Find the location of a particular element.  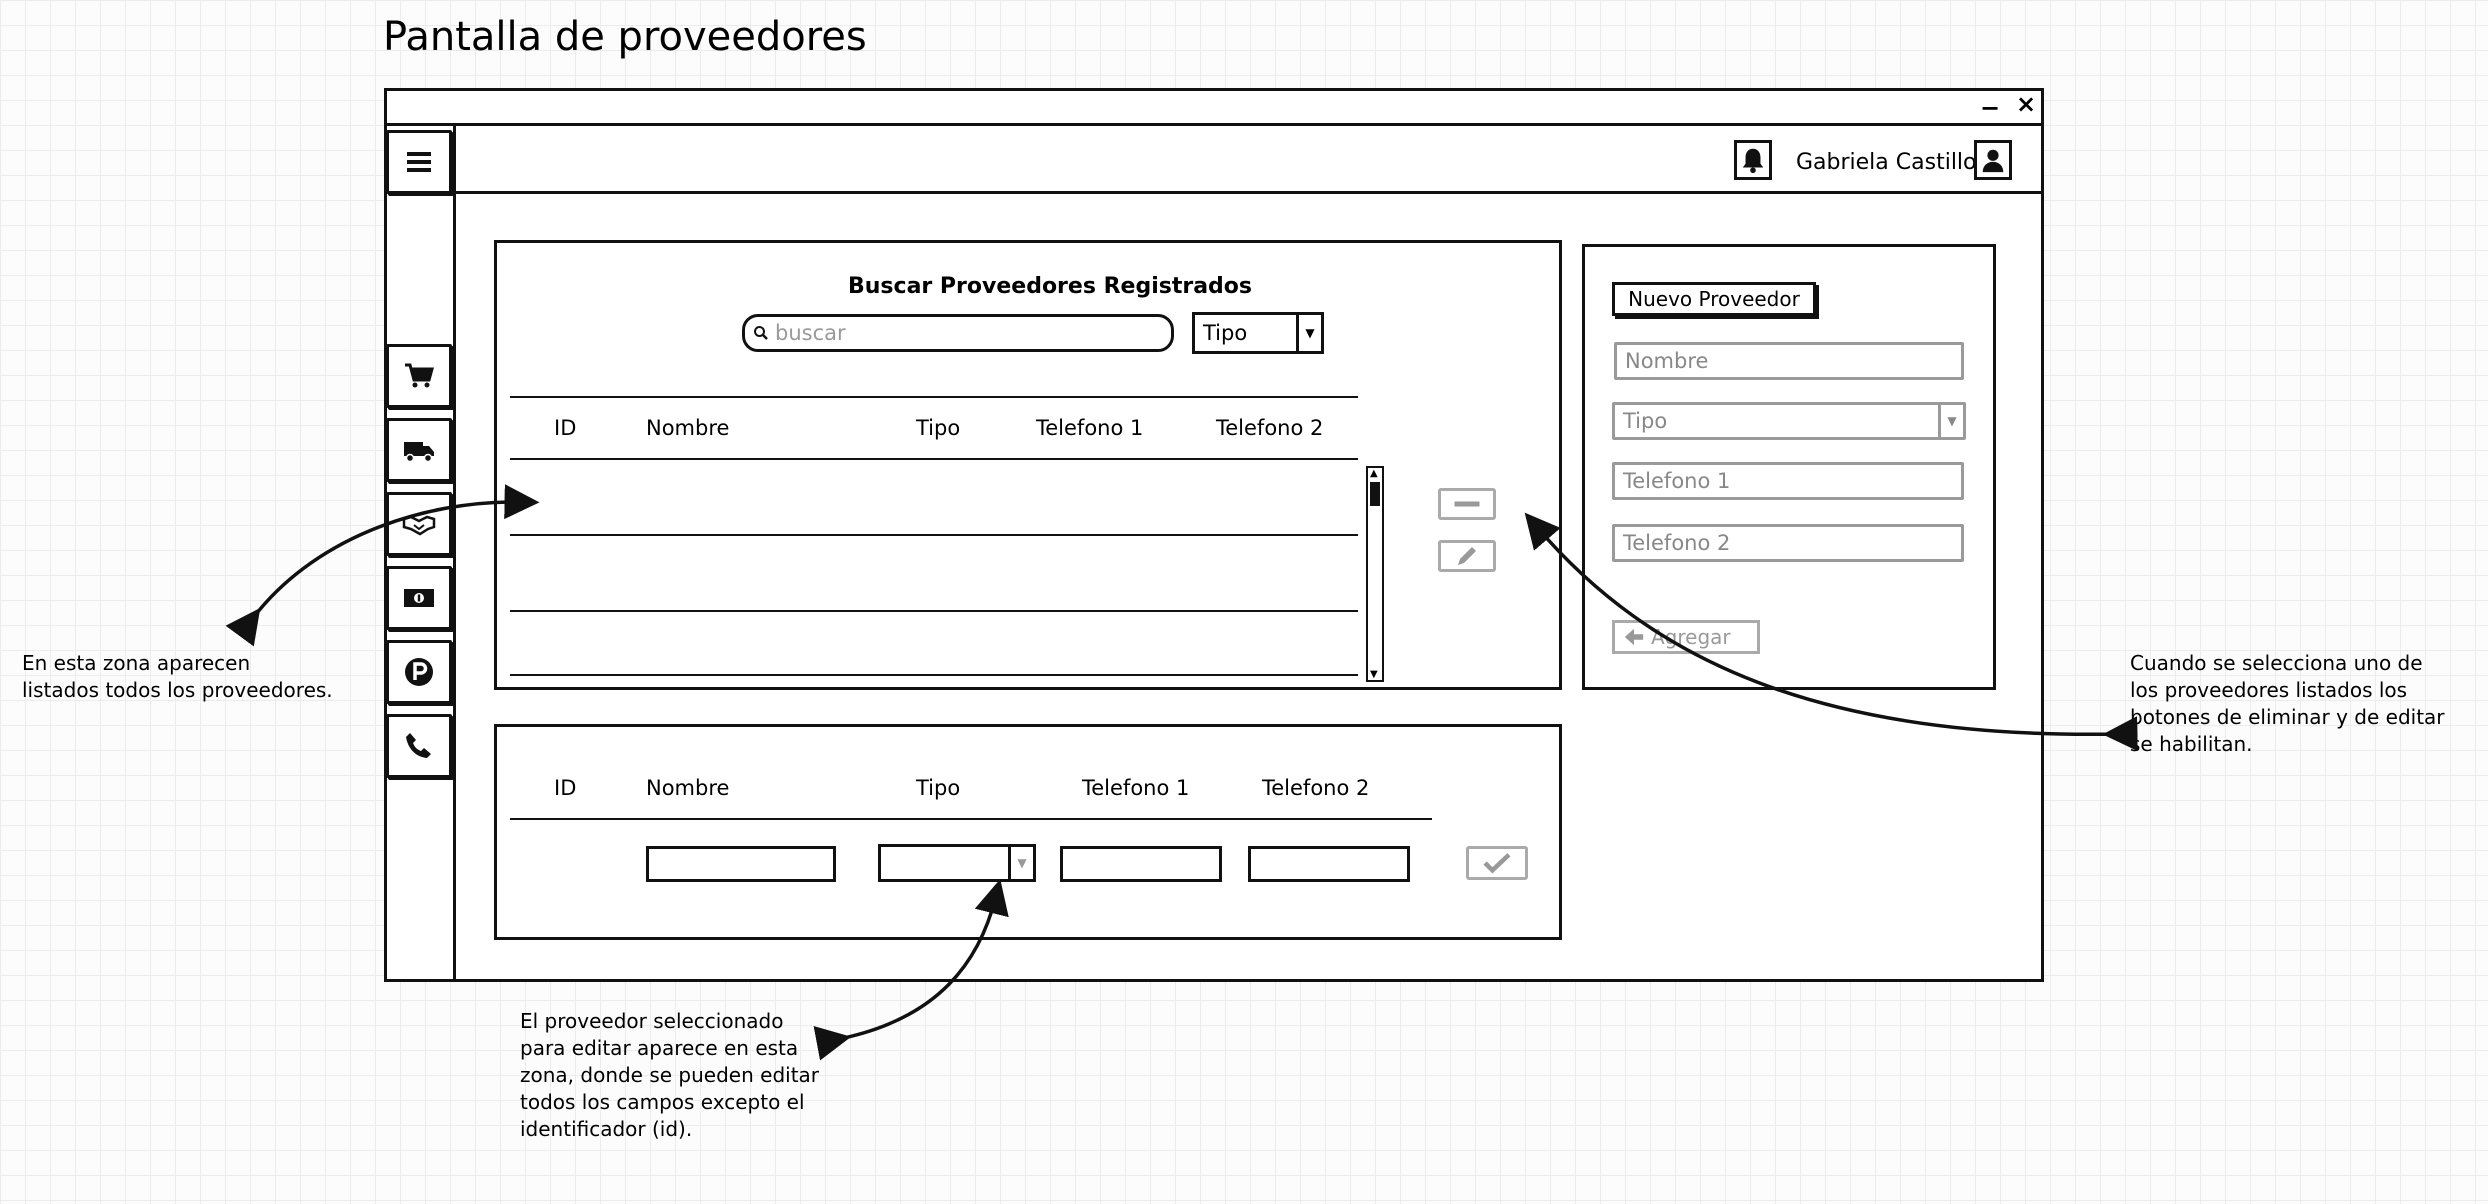

arrow-buttons is located at coordinates (1831, 632).